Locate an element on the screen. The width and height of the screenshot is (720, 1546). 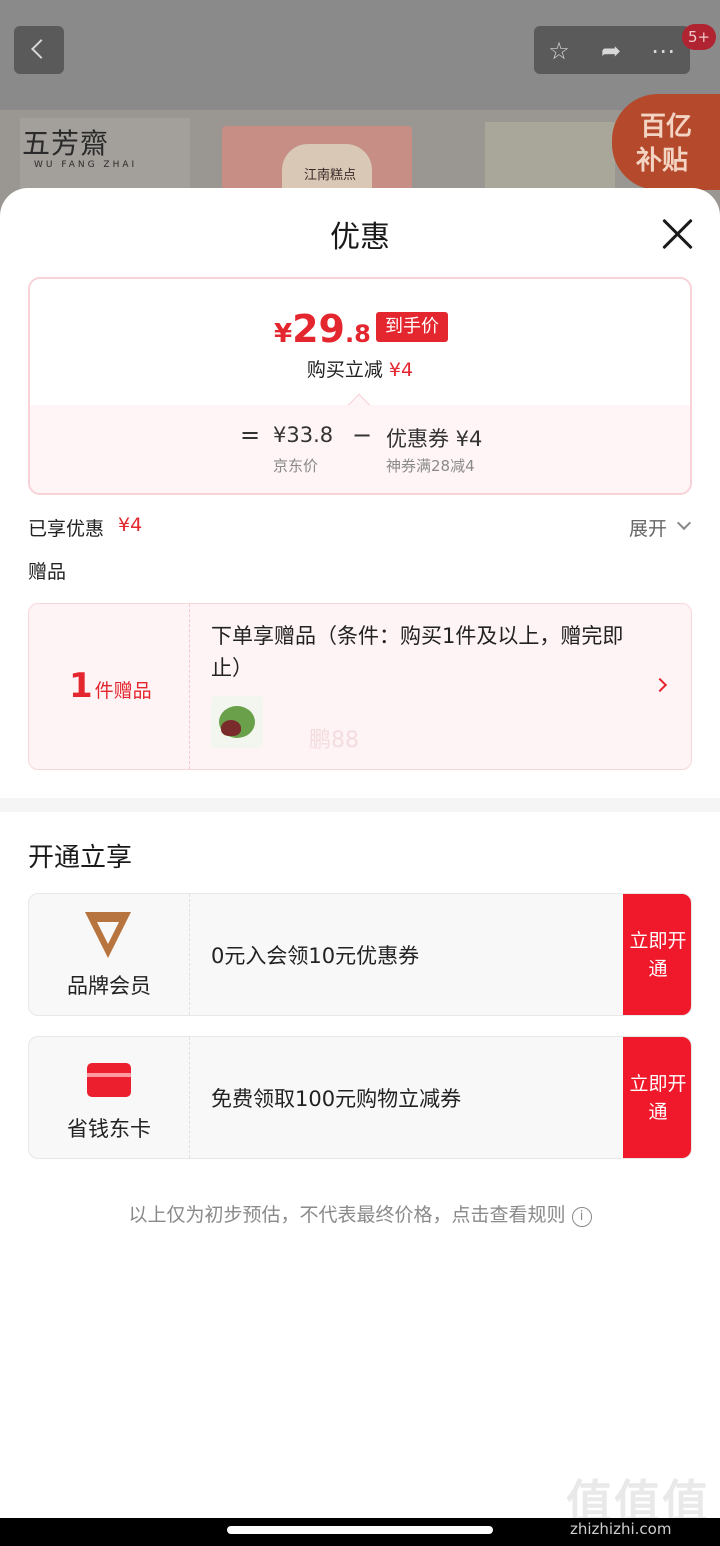
savings-card: 省钱东卡 免费领取100元购物立减券 立即开通 is located at coordinates (360, 1097).